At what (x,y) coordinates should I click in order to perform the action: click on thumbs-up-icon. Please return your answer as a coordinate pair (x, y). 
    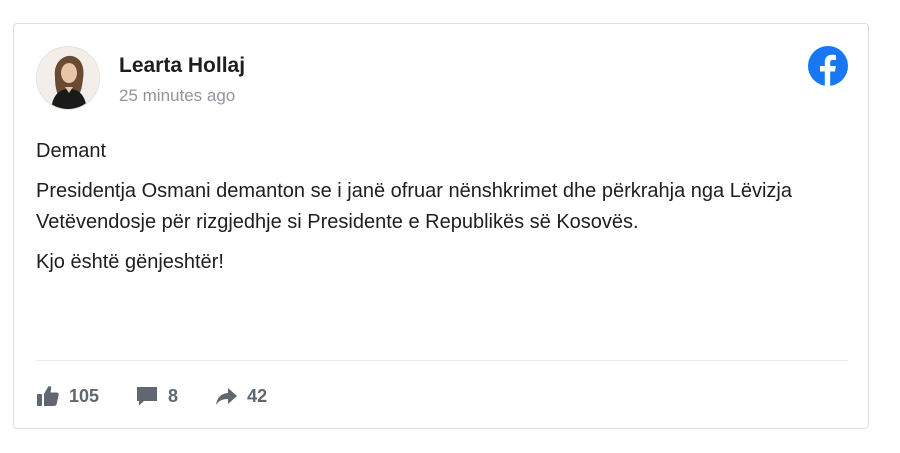
    Looking at the image, I should click on (48, 396).